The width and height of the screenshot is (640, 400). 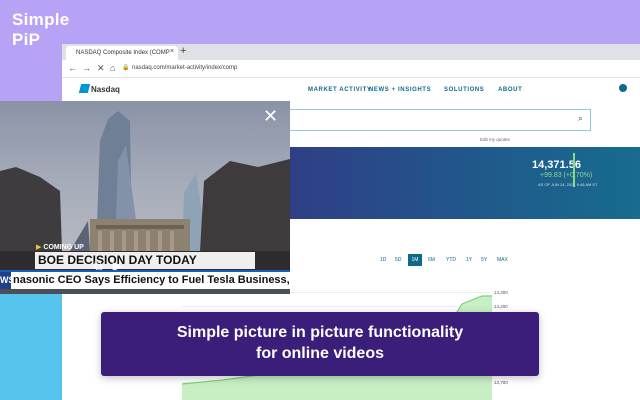 What do you see at coordinates (415, 260) in the screenshot?
I see `range-1m: 1M` at bounding box center [415, 260].